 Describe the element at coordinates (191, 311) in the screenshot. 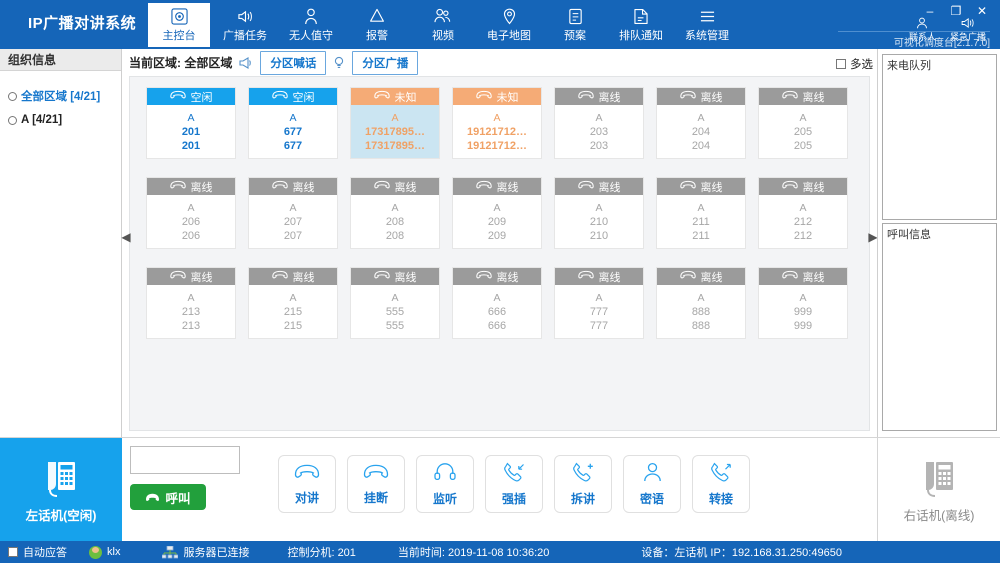

I see `device-number: 213` at that location.